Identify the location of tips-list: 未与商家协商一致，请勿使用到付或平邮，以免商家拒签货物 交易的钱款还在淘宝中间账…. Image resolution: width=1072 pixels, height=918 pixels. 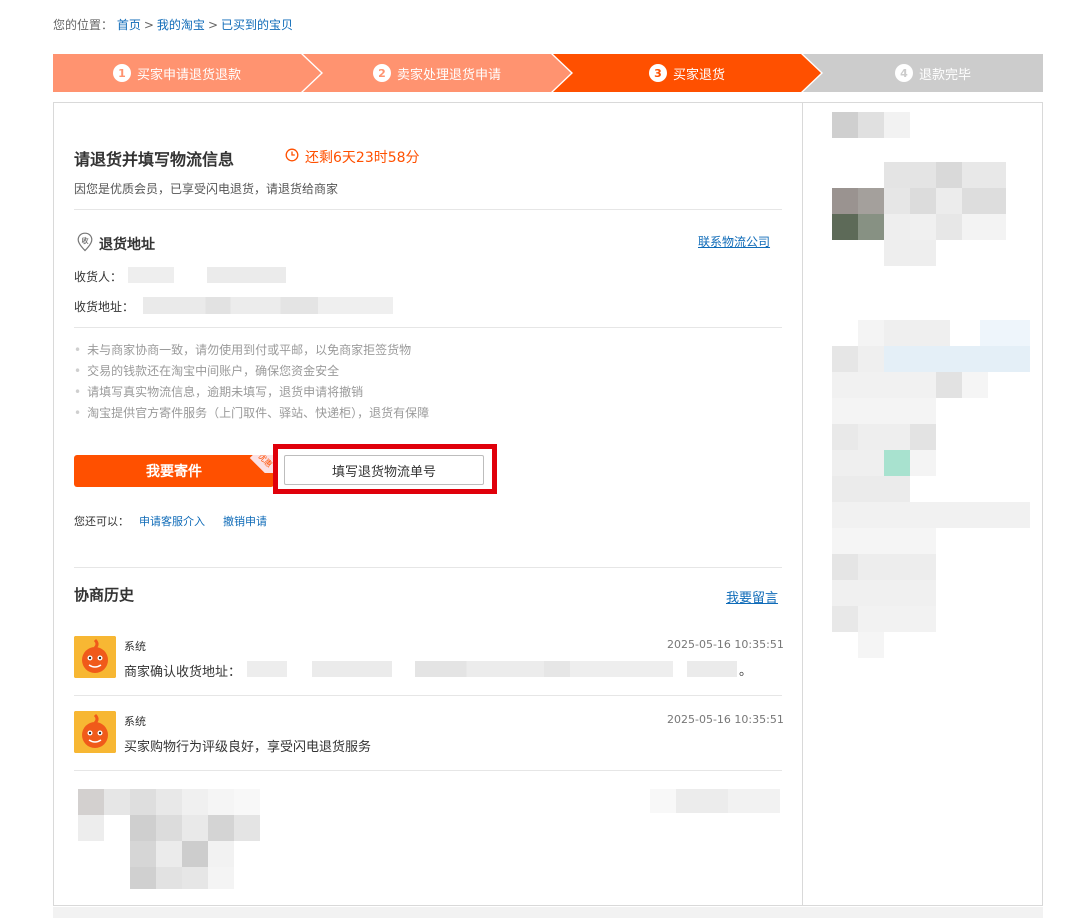
(251, 382).